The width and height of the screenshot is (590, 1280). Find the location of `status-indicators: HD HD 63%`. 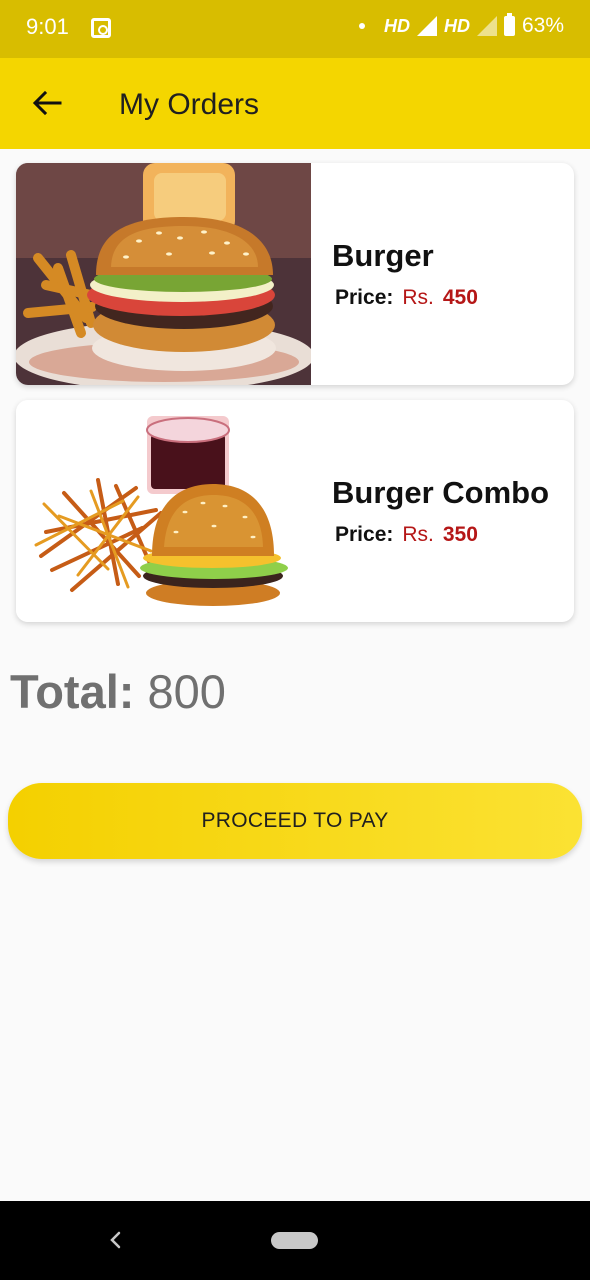

status-indicators: HD HD 63% is located at coordinates (461, 25).